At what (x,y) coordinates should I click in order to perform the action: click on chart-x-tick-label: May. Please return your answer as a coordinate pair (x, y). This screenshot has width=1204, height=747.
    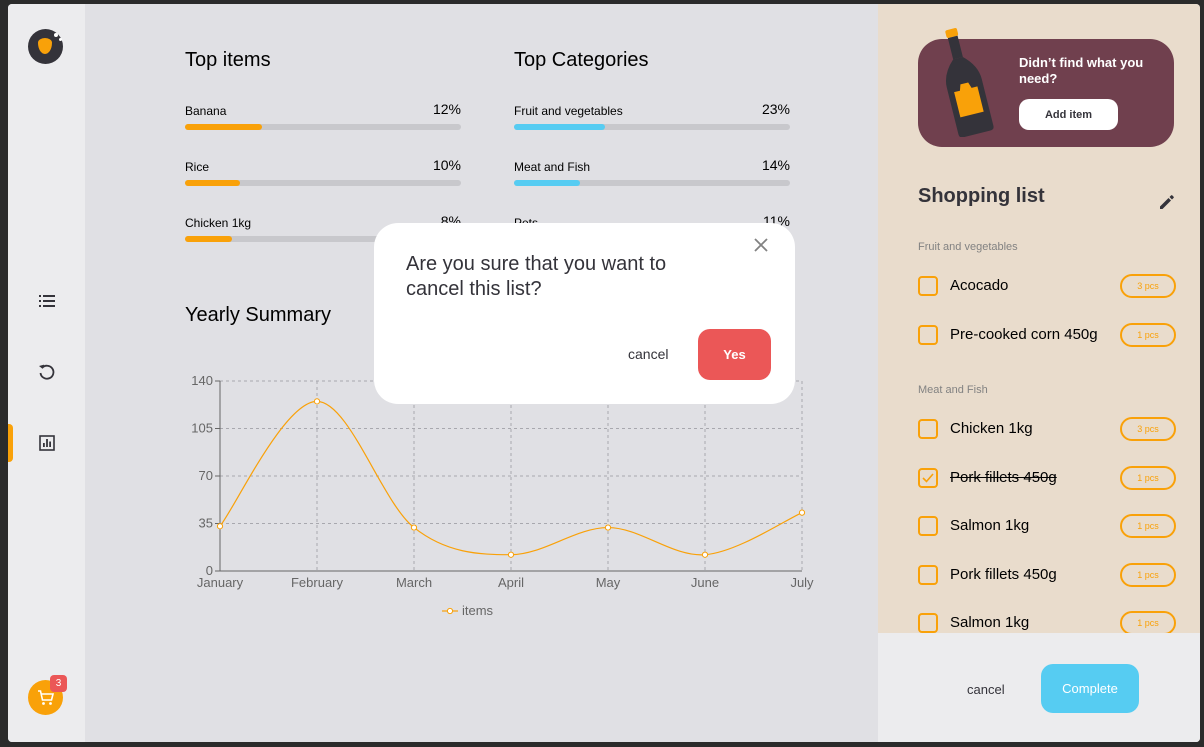
    Looking at the image, I should click on (608, 582).